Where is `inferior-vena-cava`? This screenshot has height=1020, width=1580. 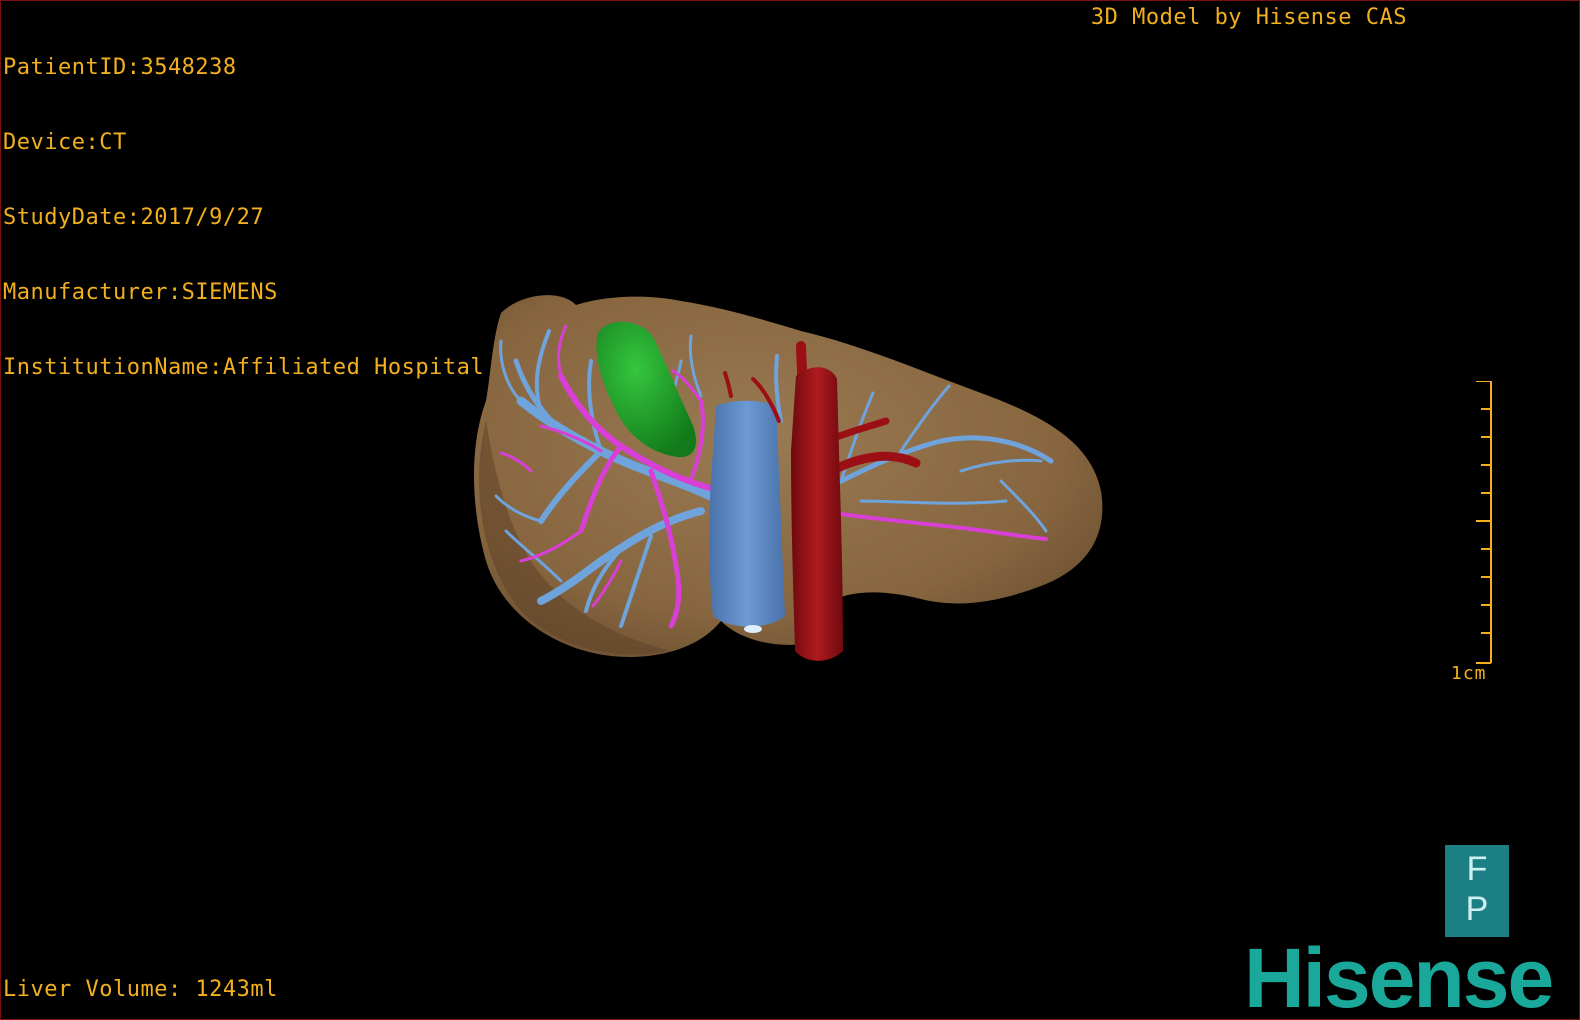 inferior-vena-cava is located at coordinates (747, 513).